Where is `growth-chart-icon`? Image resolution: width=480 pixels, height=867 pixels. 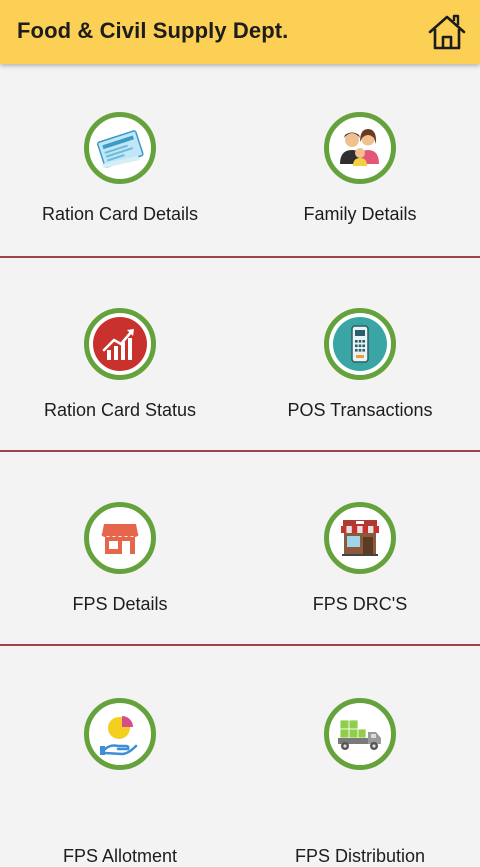 growth-chart-icon is located at coordinates (120, 344).